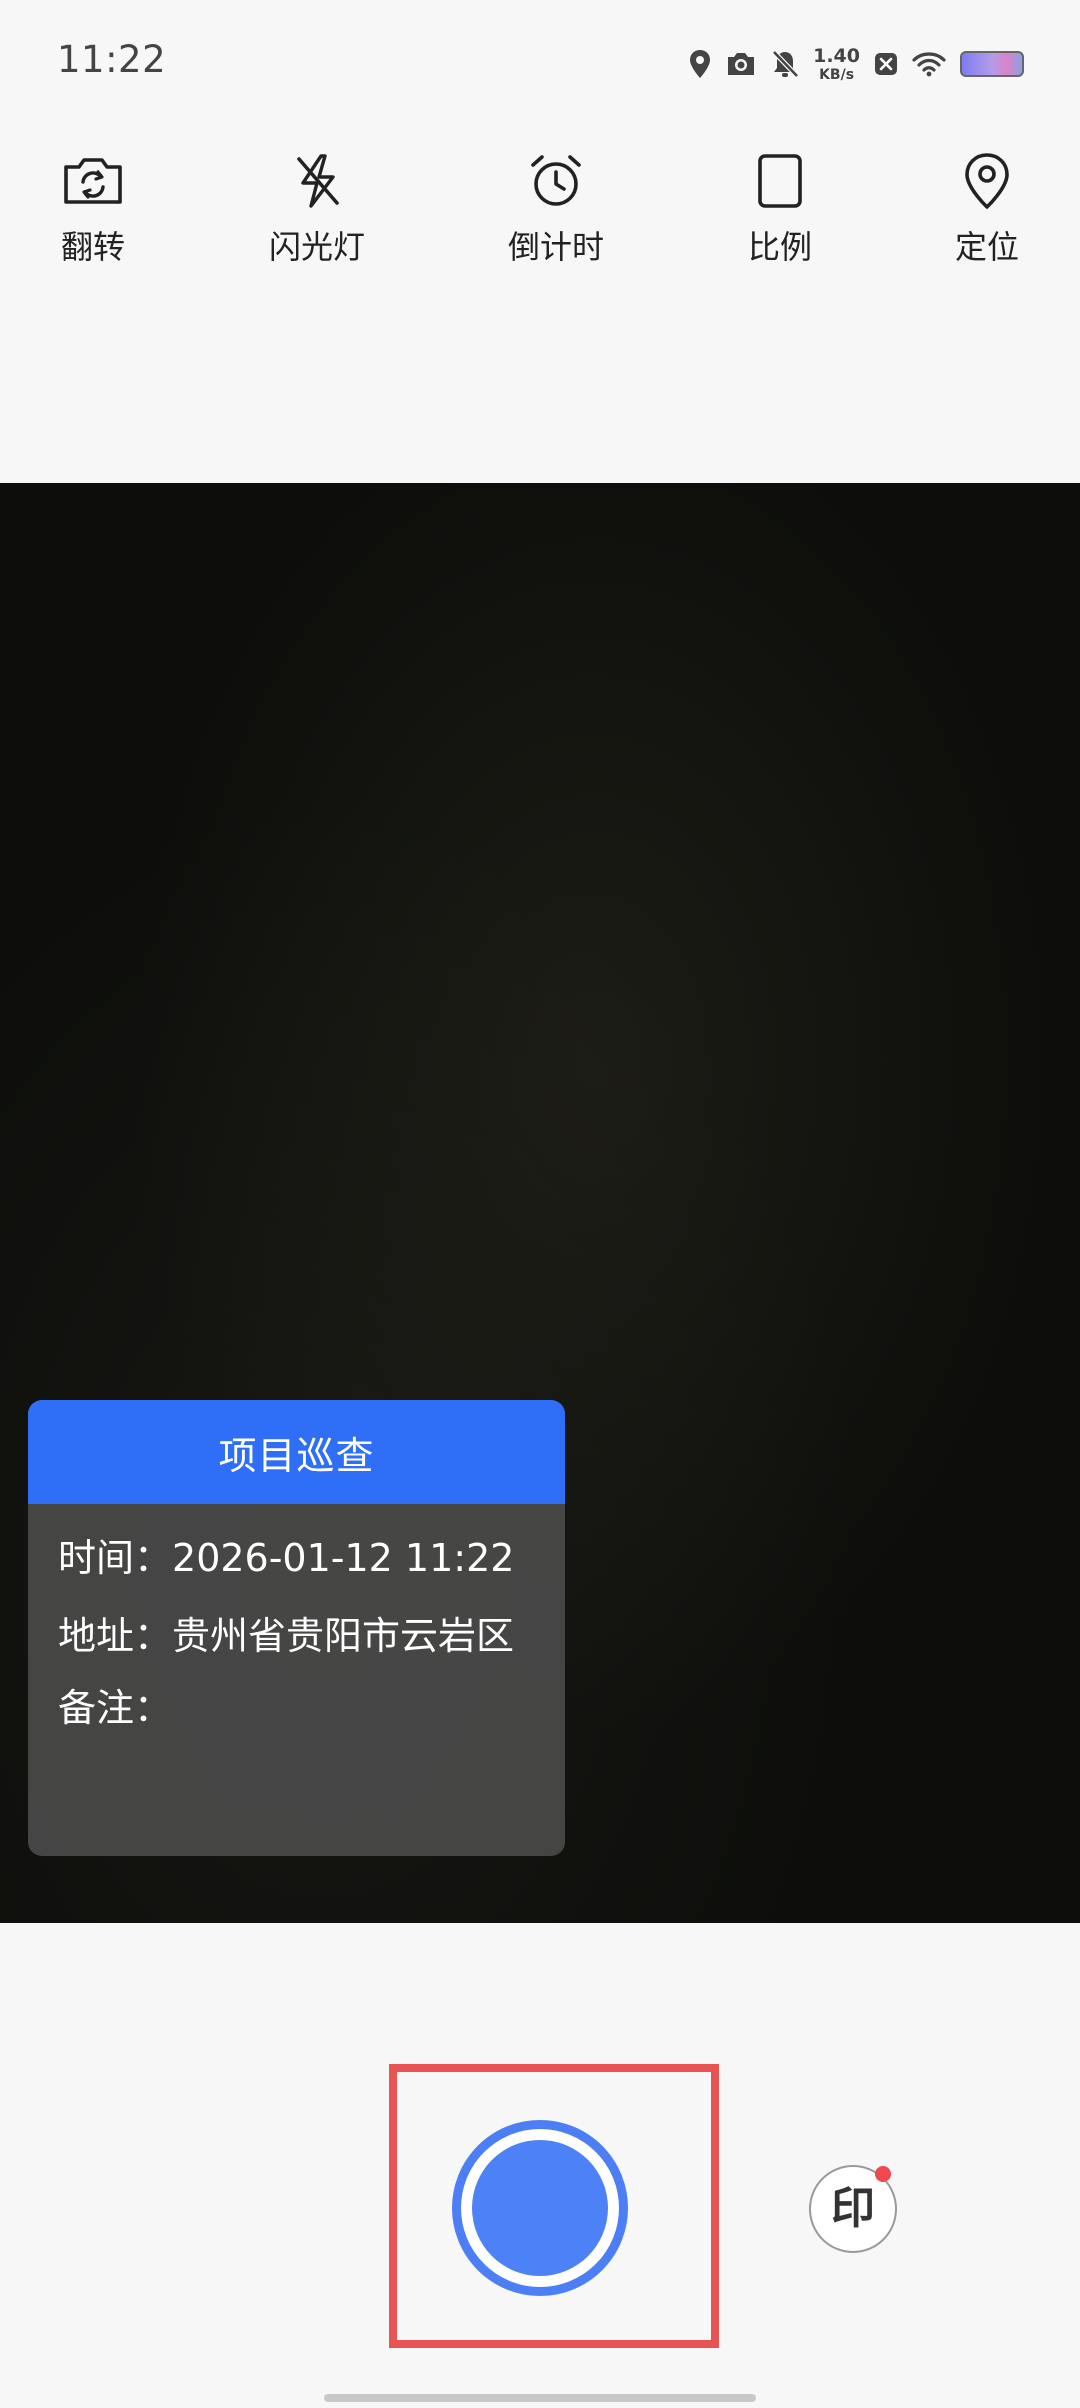 The width and height of the screenshot is (1080, 2408). Describe the element at coordinates (886, 64) in the screenshot. I see `close-box-icon` at that location.